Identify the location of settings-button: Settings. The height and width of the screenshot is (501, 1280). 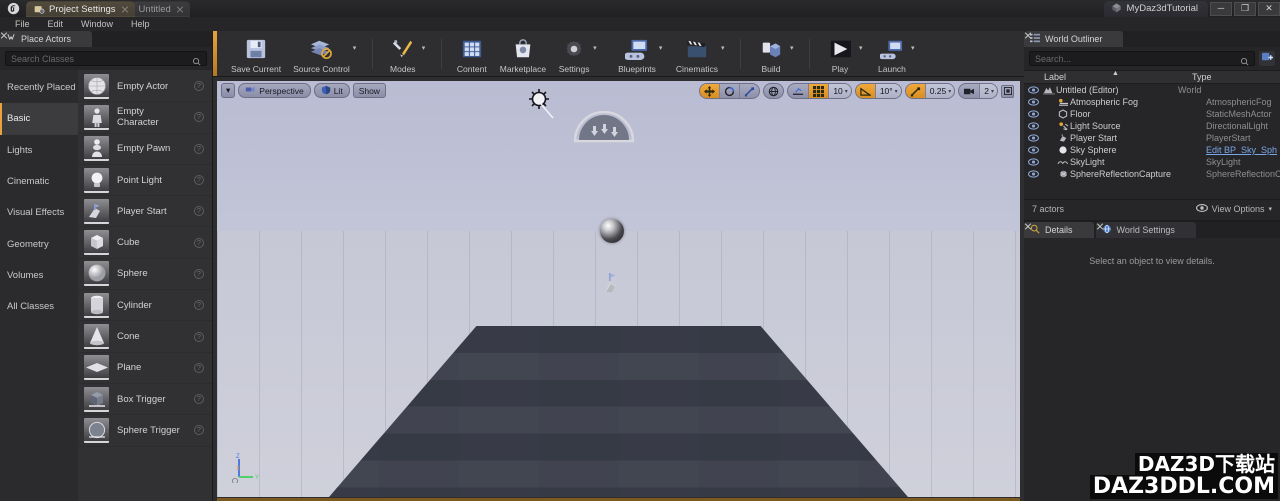
(574, 54).